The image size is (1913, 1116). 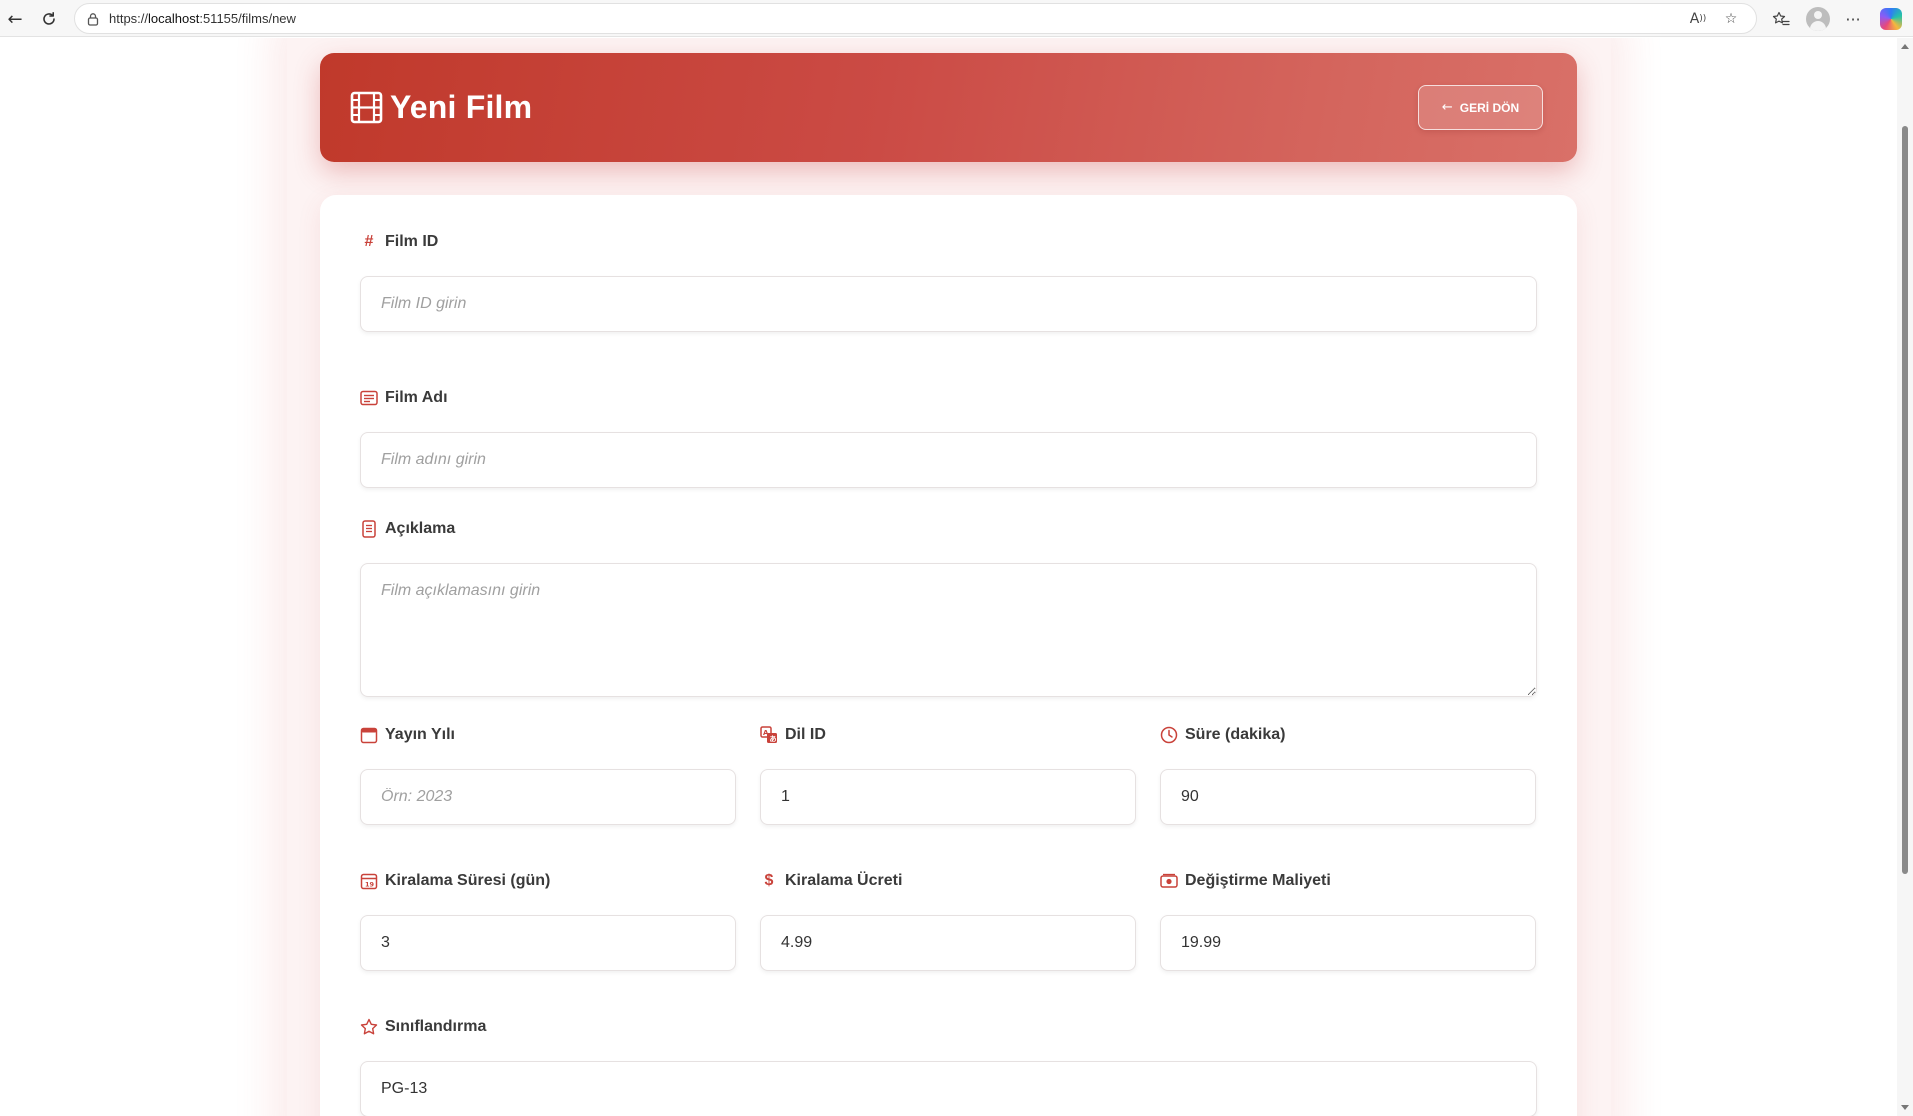 What do you see at coordinates (1348, 943) in the screenshot?
I see `replacement-cost-input` at bounding box center [1348, 943].